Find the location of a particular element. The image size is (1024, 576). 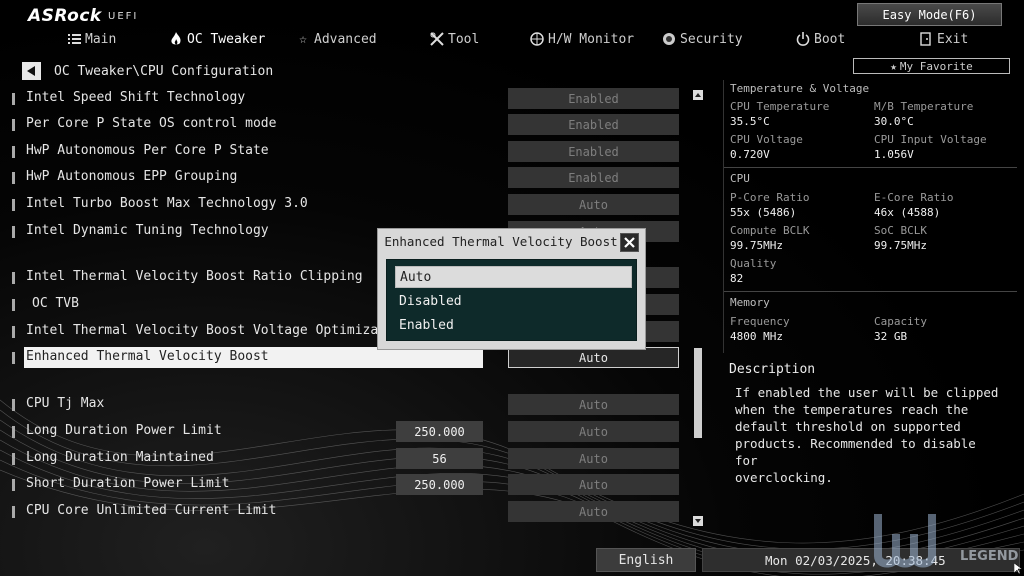

option-list: Auto Disabled Enabled is located at coordinates (511, 300).